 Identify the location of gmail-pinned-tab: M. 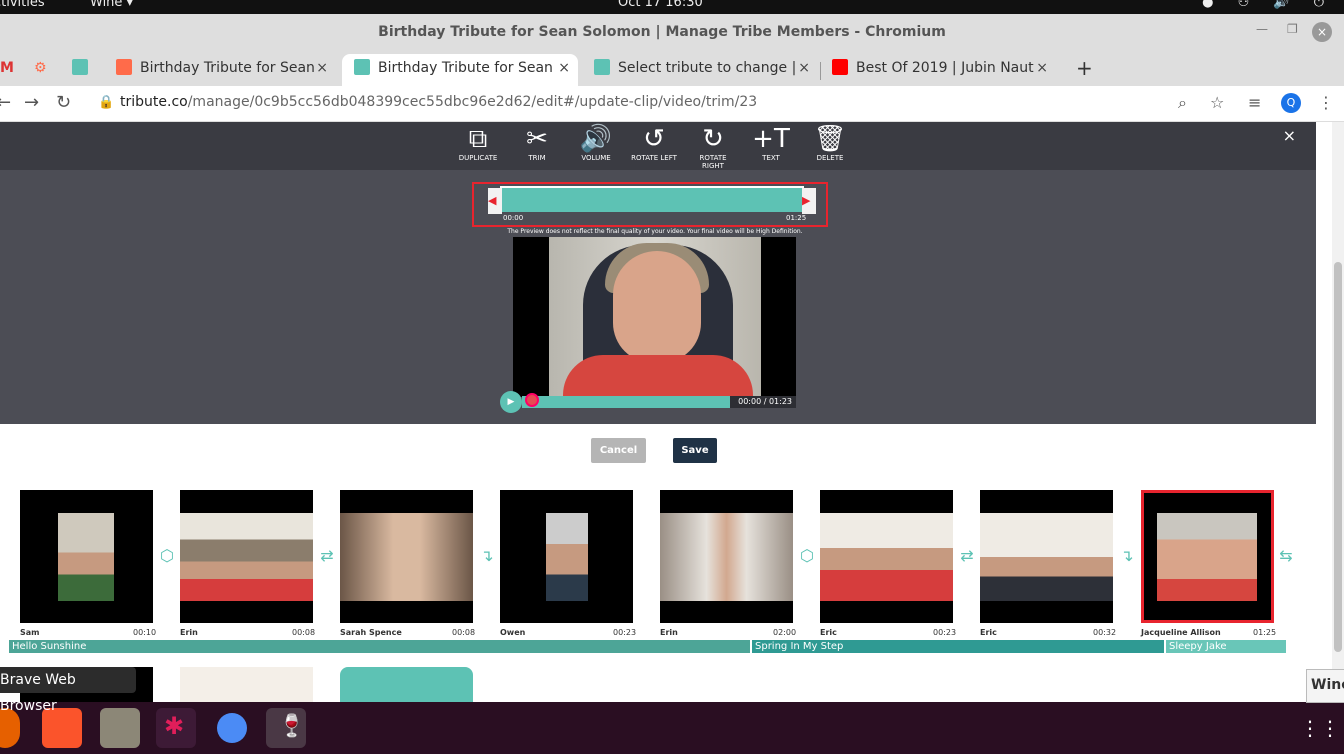
(10, 70).